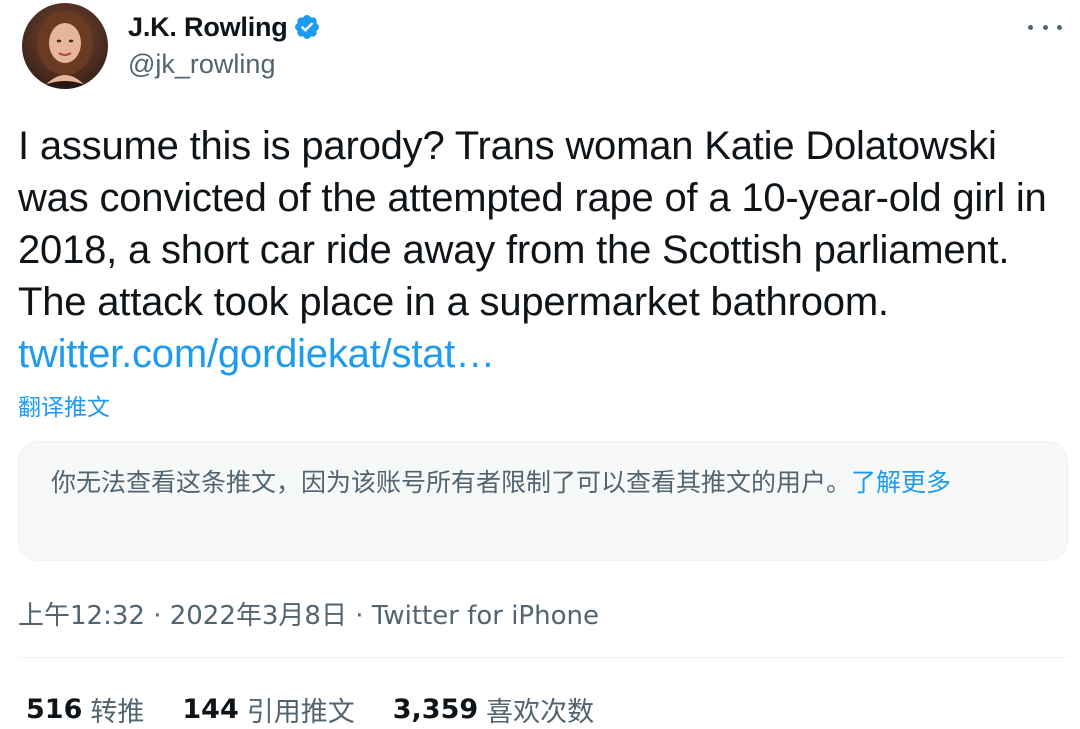  Describe the element at coordinates (540, 712) in the screenshot. I see `likes-label: 喜欢次数` at that location.